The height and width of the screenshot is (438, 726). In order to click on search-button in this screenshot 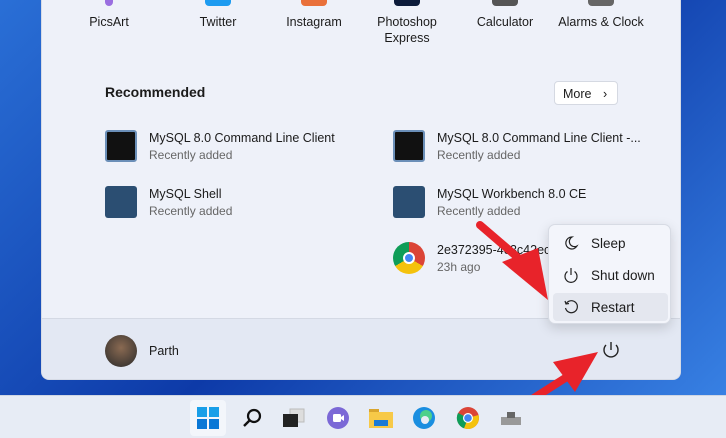, I will do `click(252, 418)`.